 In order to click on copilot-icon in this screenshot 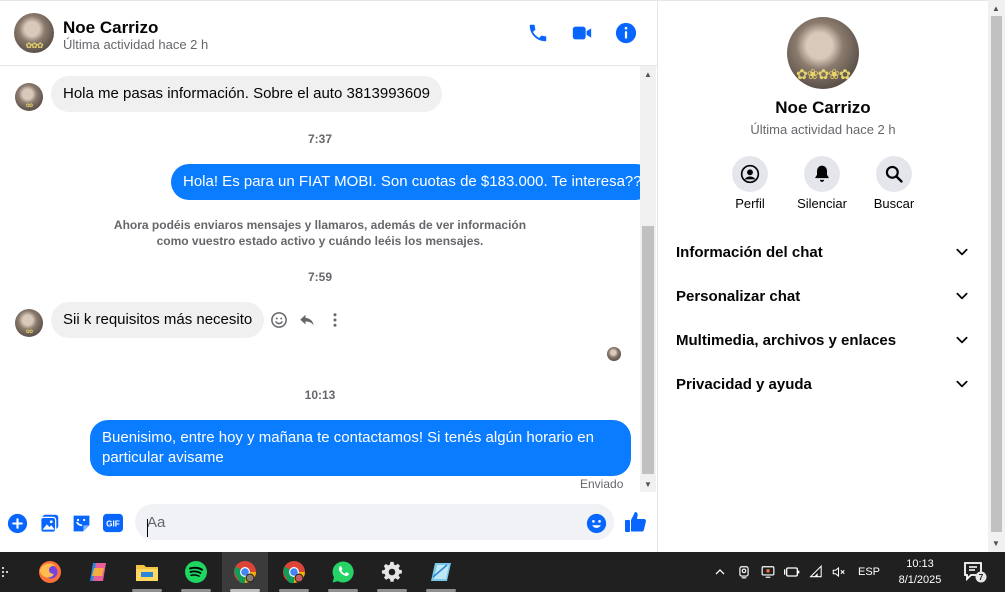, I will do `click(98, 572)`.